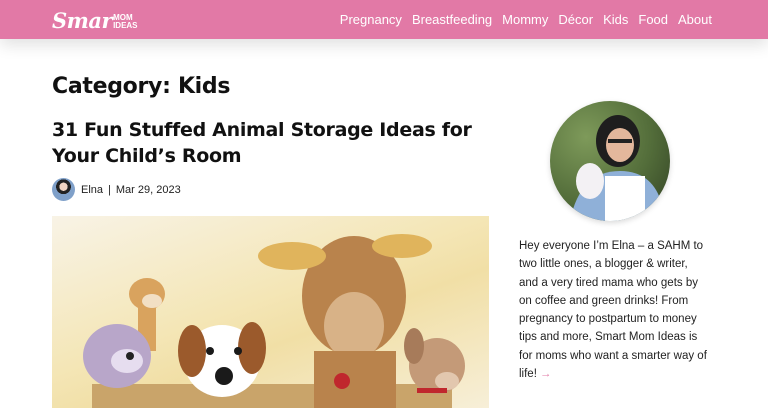  What do you see at coordinates (432, 390) in the screenshot?
I see `brown-bear-bow` at bounding box center [432, 390].